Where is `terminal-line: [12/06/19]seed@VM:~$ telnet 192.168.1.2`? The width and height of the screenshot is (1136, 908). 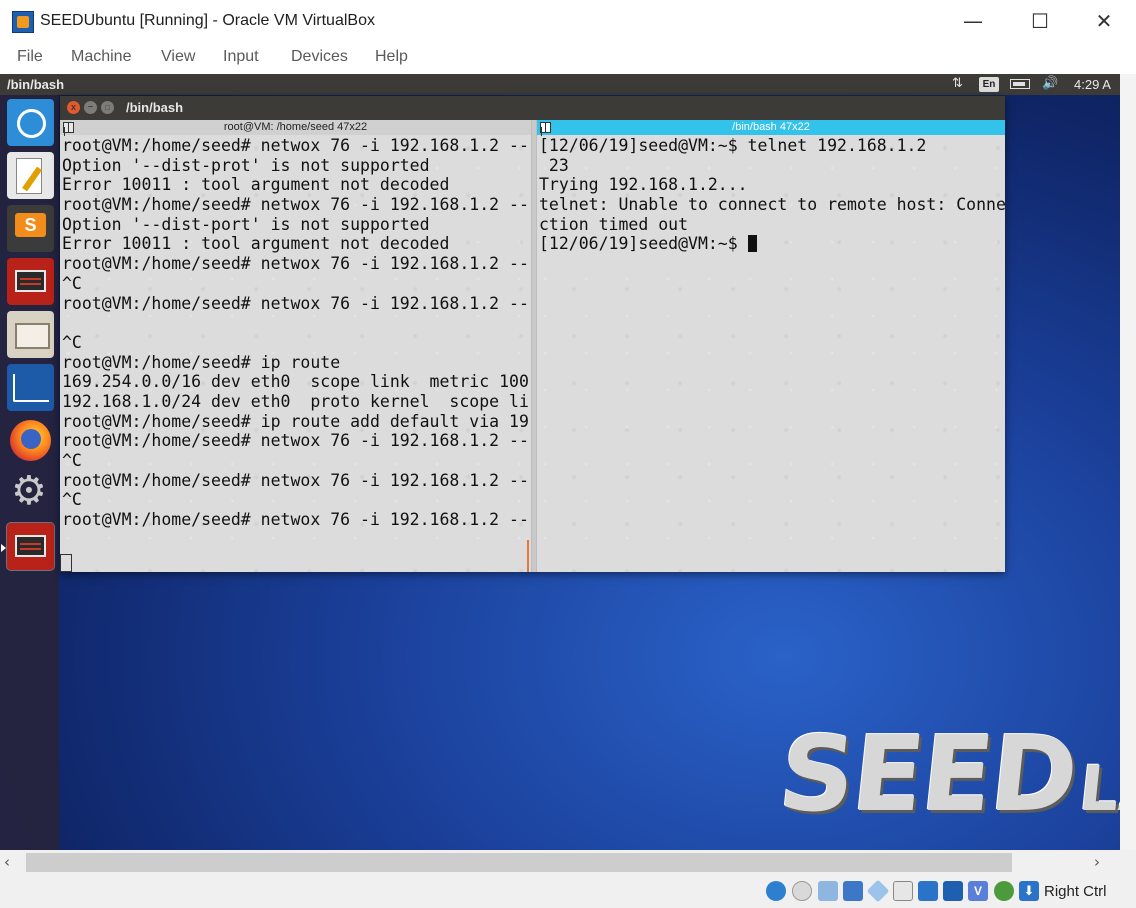
terminal-line: [12/06/19]seed@VM:~$ telnet 192.168.1.2 is located at coordinates (733, 145).